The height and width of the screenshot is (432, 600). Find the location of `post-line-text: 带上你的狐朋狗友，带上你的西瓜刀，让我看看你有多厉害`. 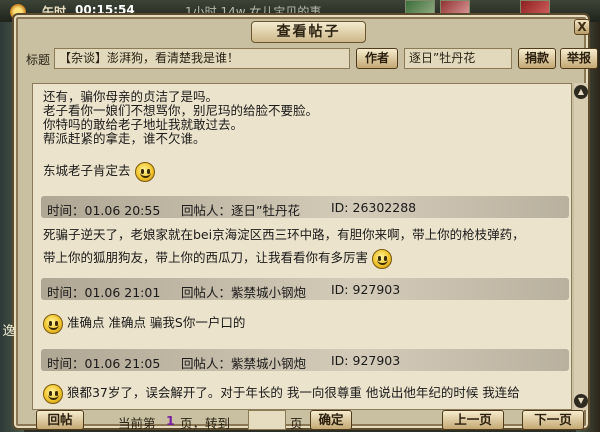

post-line-text: 带上你的狐朋狗友，带上你的西瓜刀，让我看看你有多厉害 is located at coordinates (206, 257).